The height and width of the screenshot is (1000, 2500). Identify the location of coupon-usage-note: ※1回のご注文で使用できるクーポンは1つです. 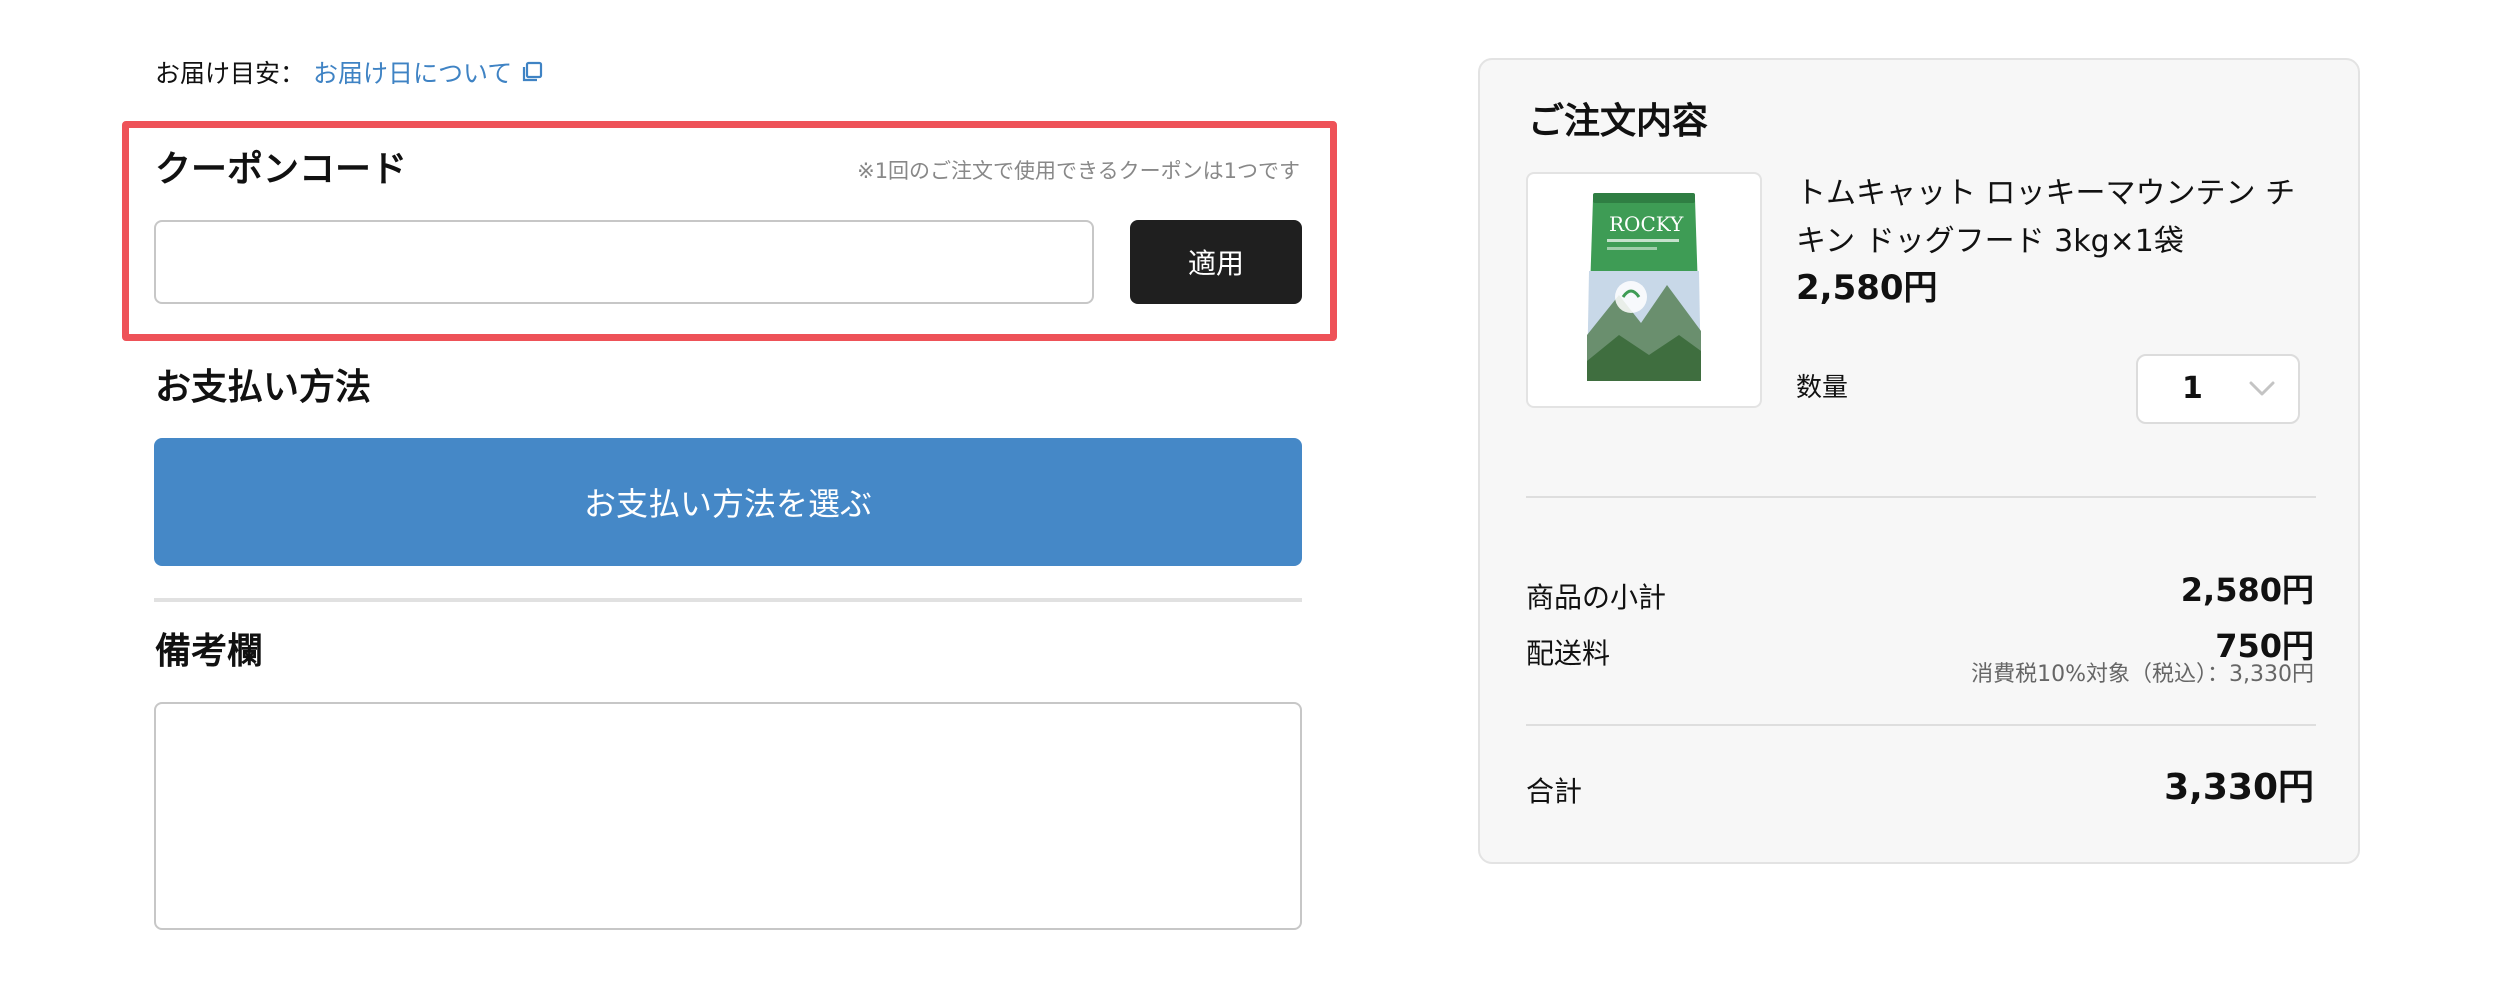
(1078, 171).